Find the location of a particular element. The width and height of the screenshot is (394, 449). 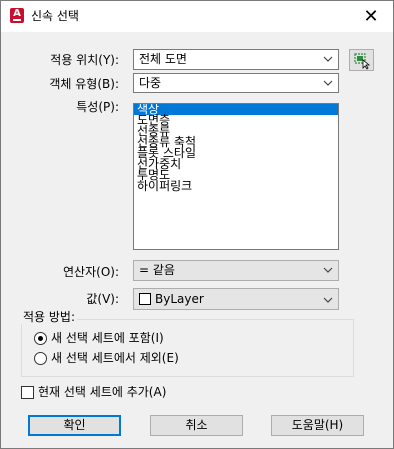

object-type-label: 객체 유형(B): is located at coordinates (84, 84).